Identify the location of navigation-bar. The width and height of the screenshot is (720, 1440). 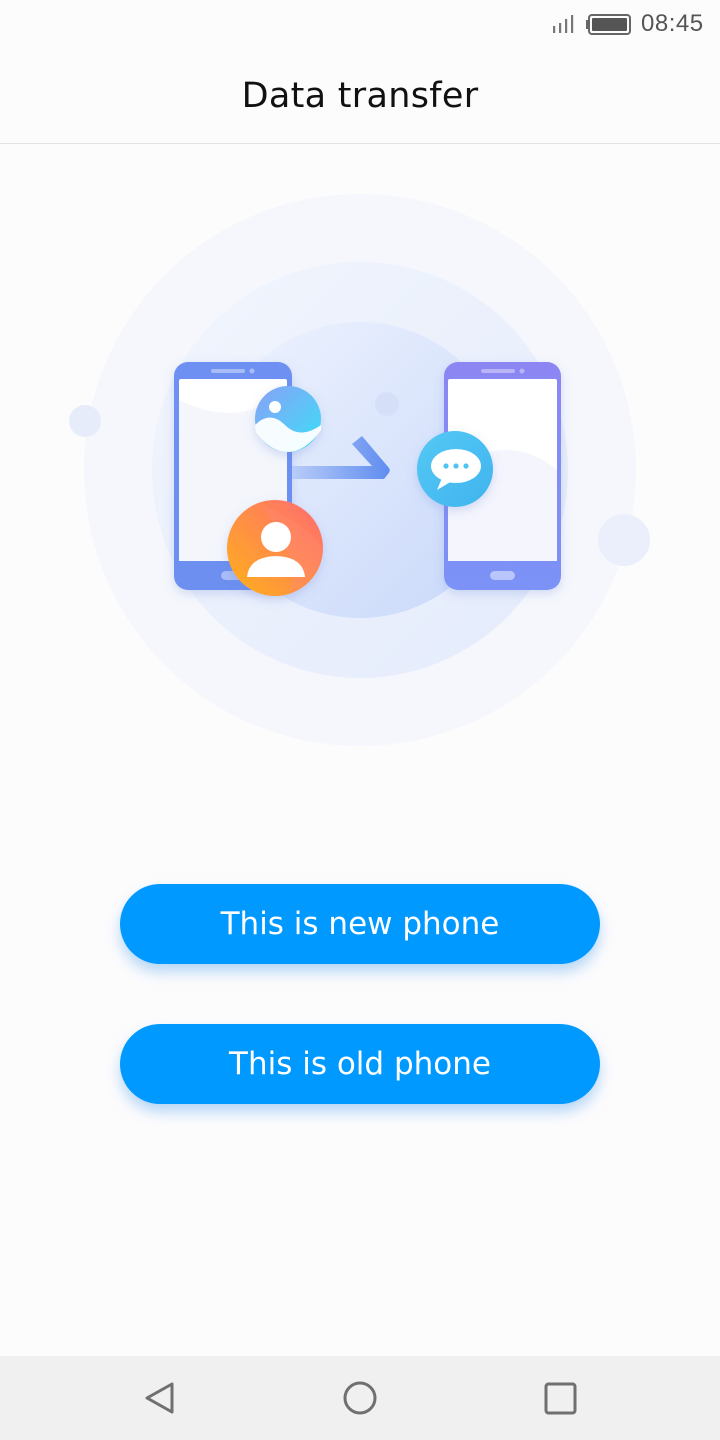
(360, 1398).